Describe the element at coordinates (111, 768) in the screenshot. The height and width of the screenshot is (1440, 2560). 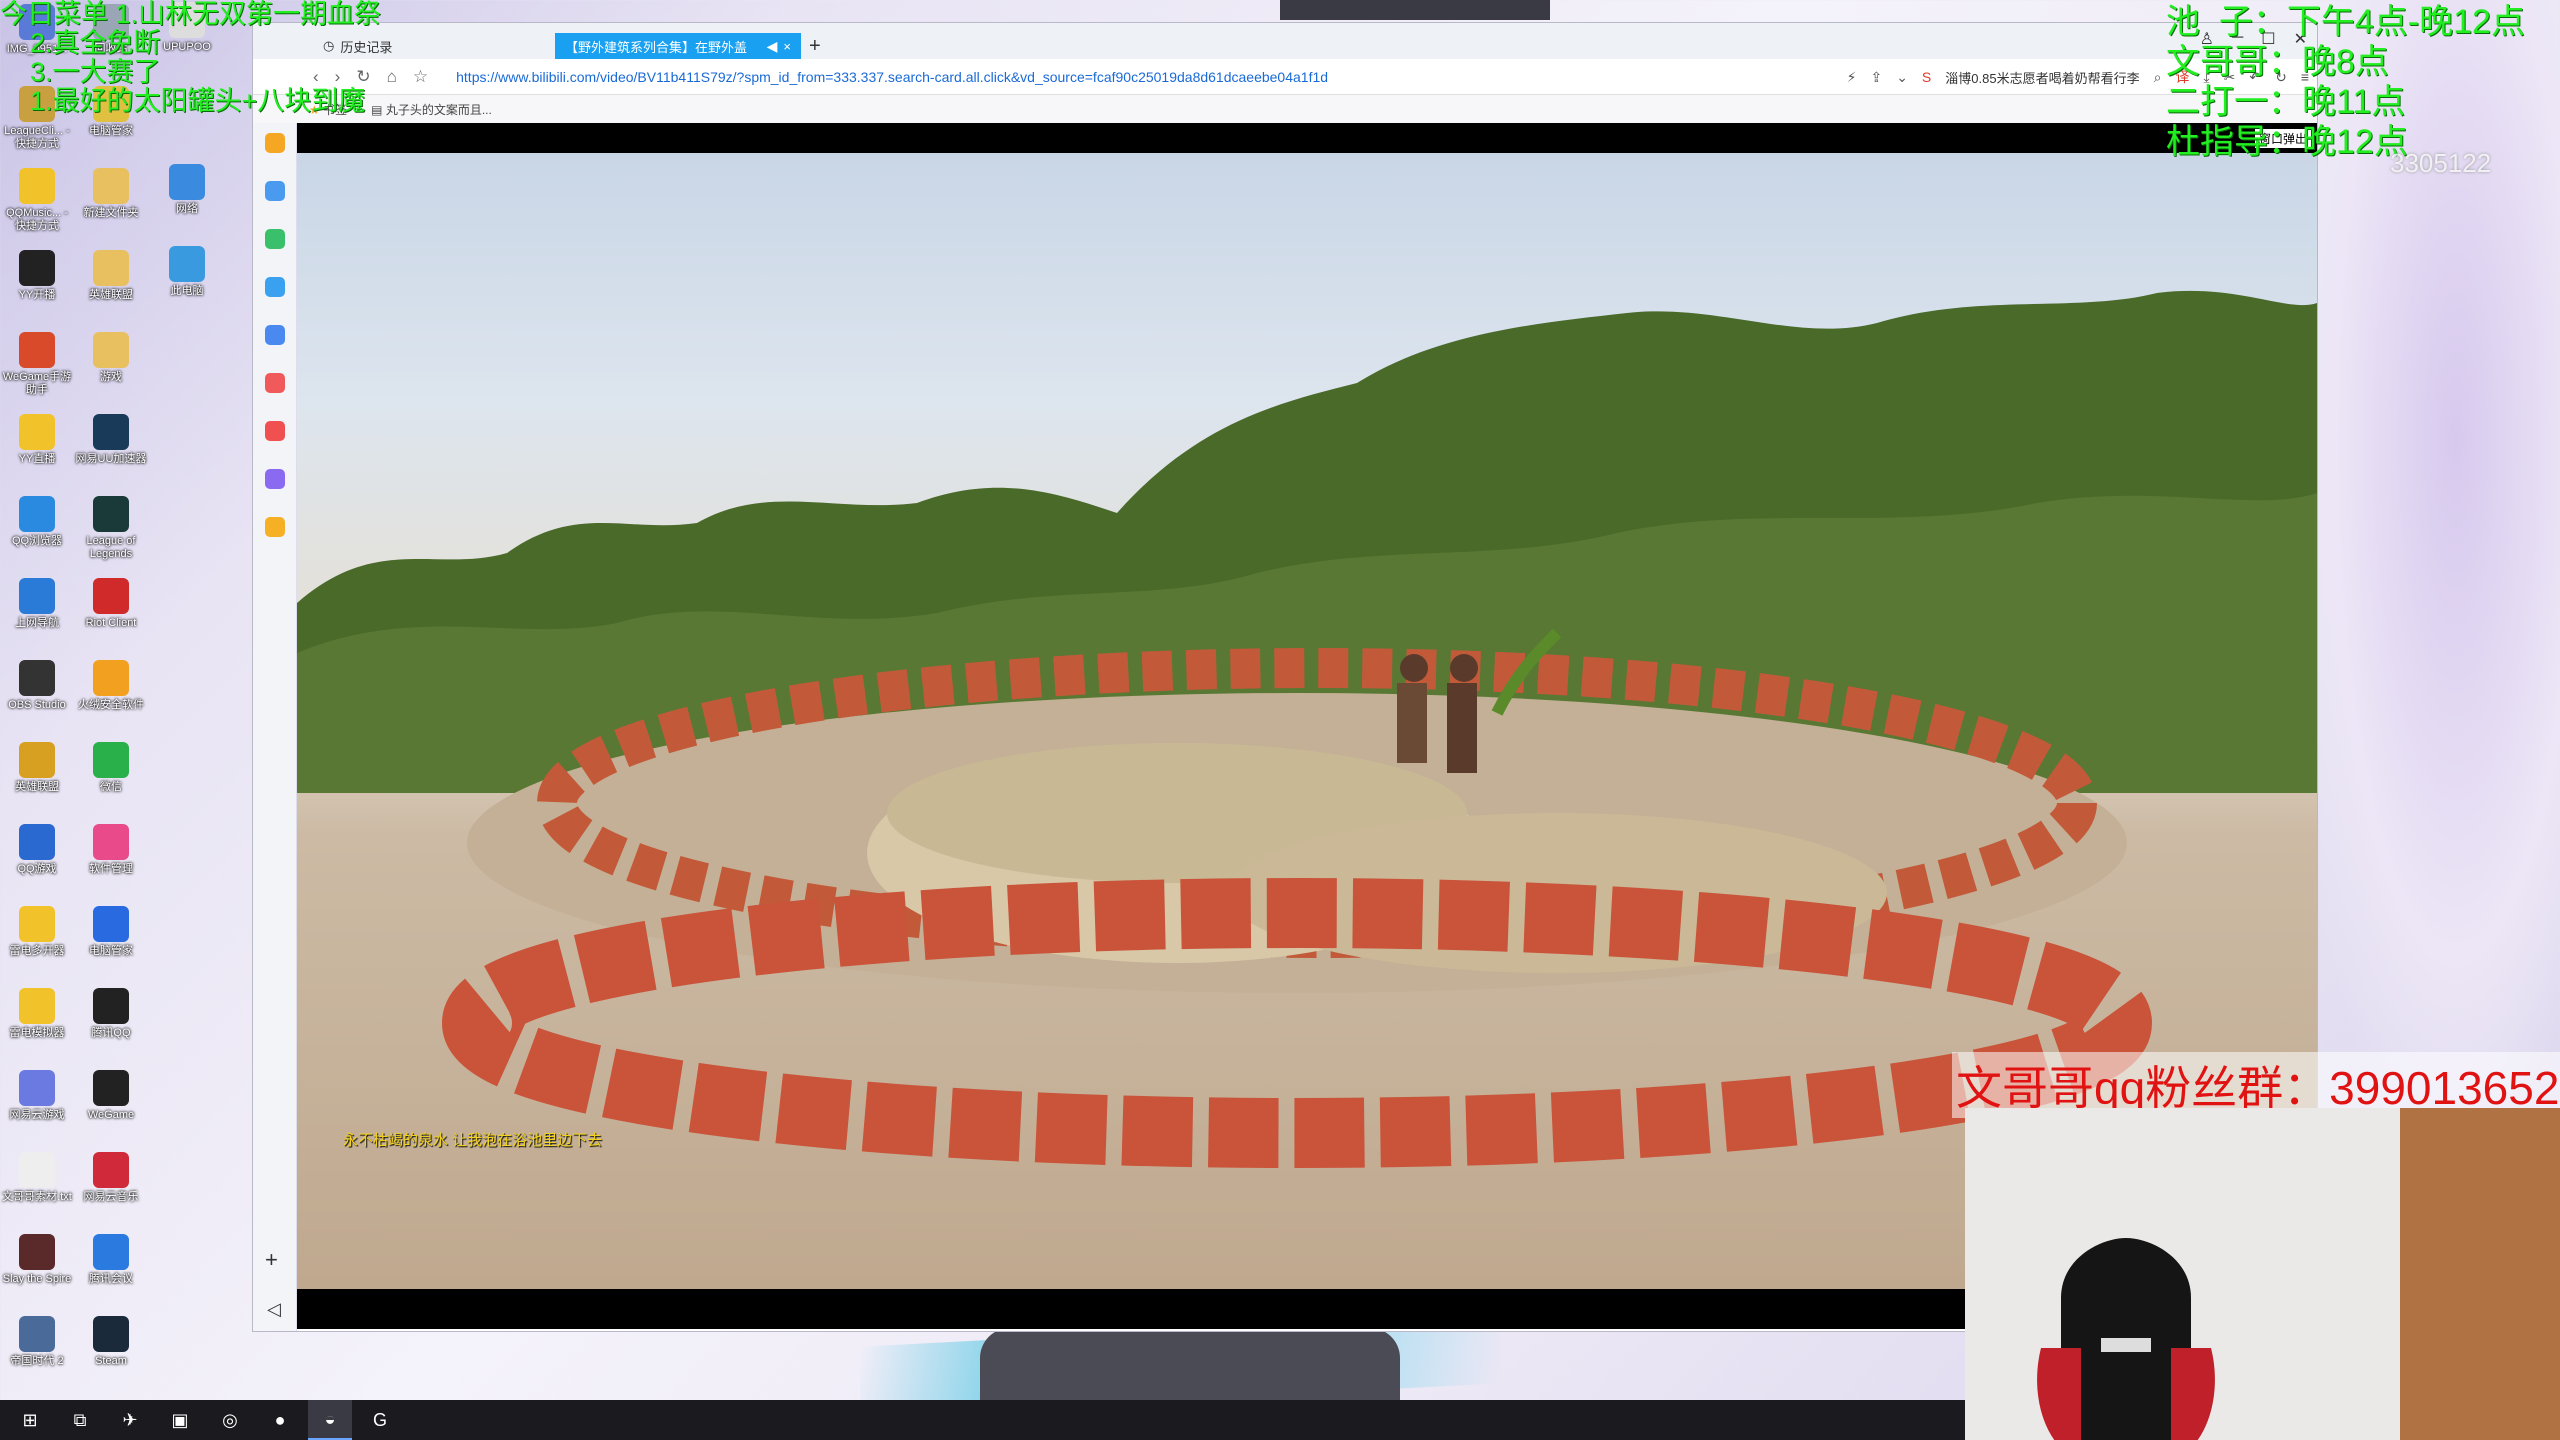
I see `desktop-icon: 微信` at that location.